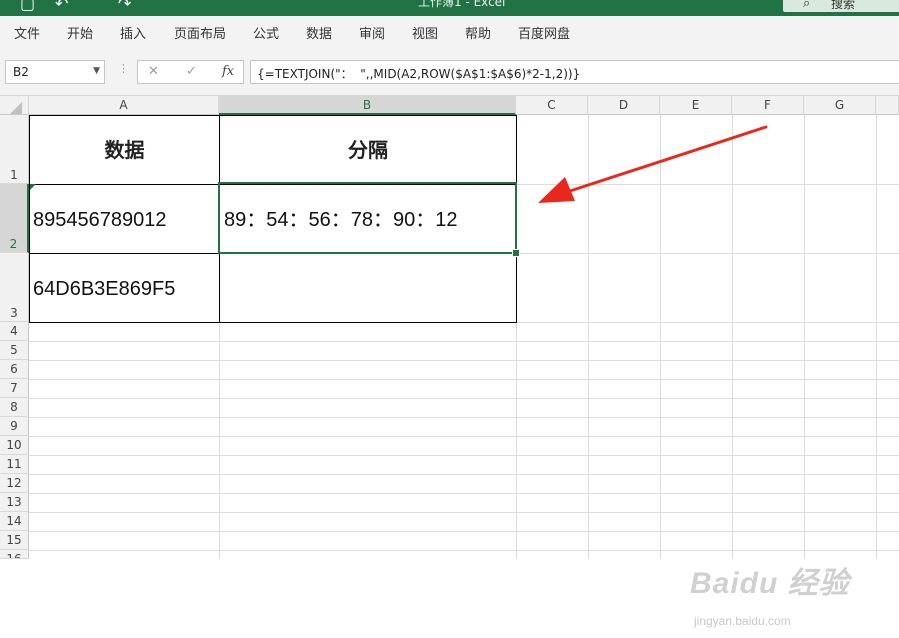 Image resolution: width=899 pixels, height=638 pixels. I want to click on row-number: 1, so click(14, 175).